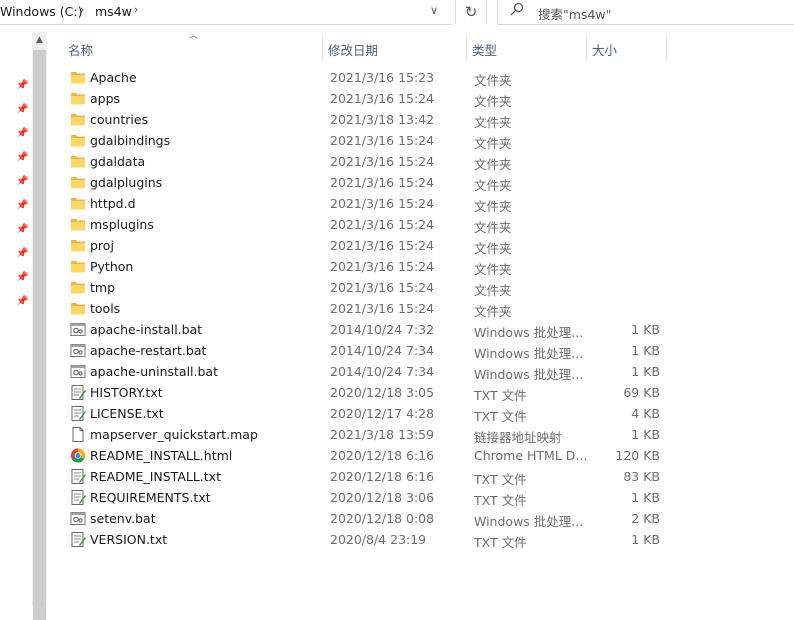 The width and height of the screenshot is (794, 620). Describe the element at coordinates (434, 10) in the screenshot. I see `chevron-down-icon: ∨` at that location.